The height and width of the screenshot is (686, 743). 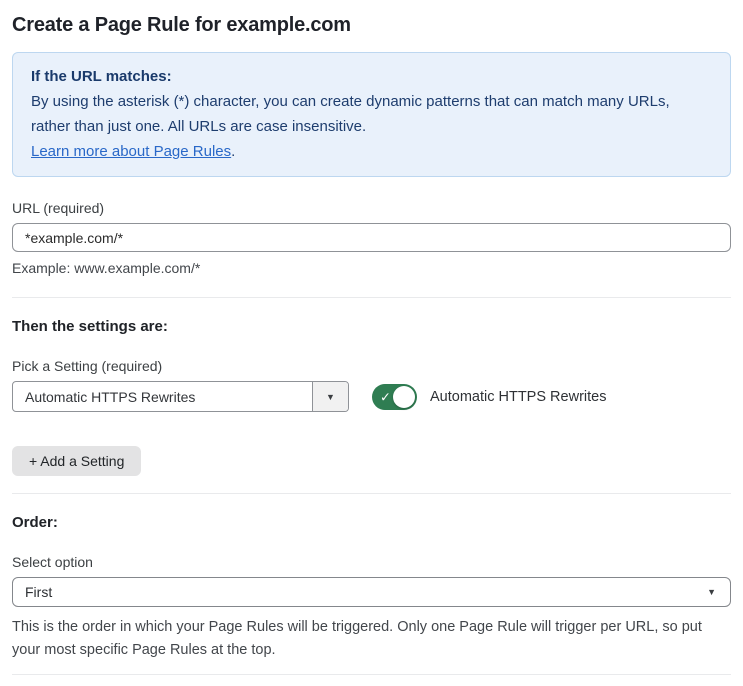 What do you see at coordinates (87, 366) in the screenshot?
I see `pick-setting-label: Pick a Setting (required)` at bounding box center [87, 366].